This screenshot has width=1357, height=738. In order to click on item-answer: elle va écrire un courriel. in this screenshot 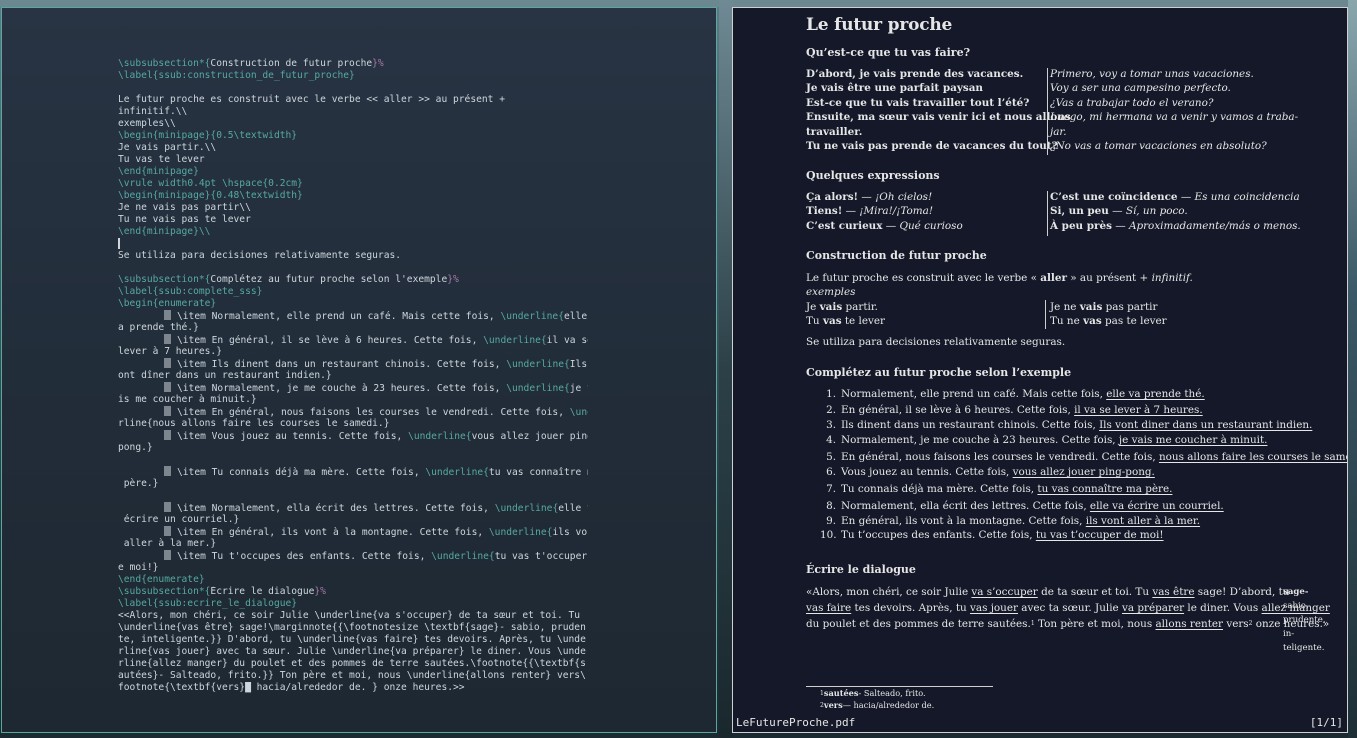, I will do `click(1156, 506)`.